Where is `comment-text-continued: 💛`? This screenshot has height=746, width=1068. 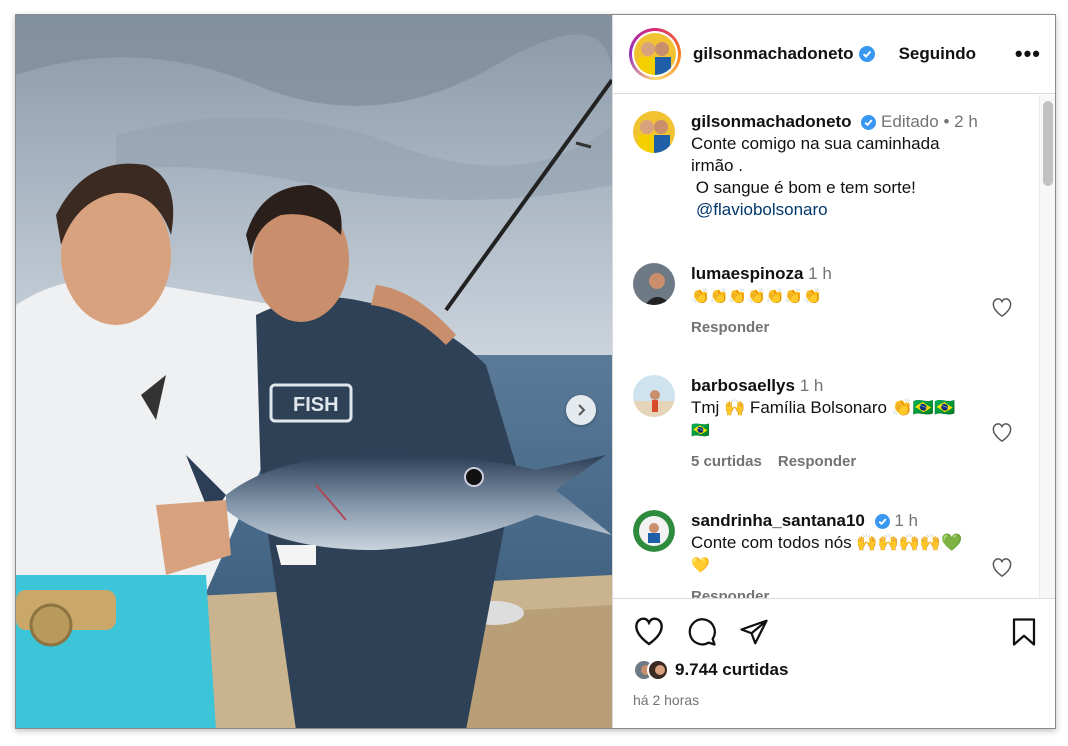
comment-text-continued: 💛 is located at coordinates (700, 565).